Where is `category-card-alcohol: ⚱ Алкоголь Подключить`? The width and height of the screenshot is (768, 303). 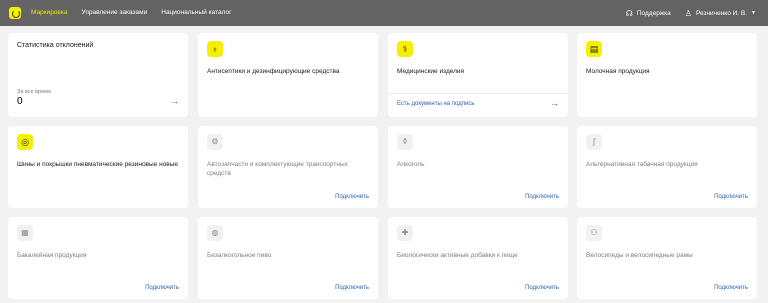 category-card-alcohol: ⚱ Алкоголь Подключить is located at coordinates (478, 167).